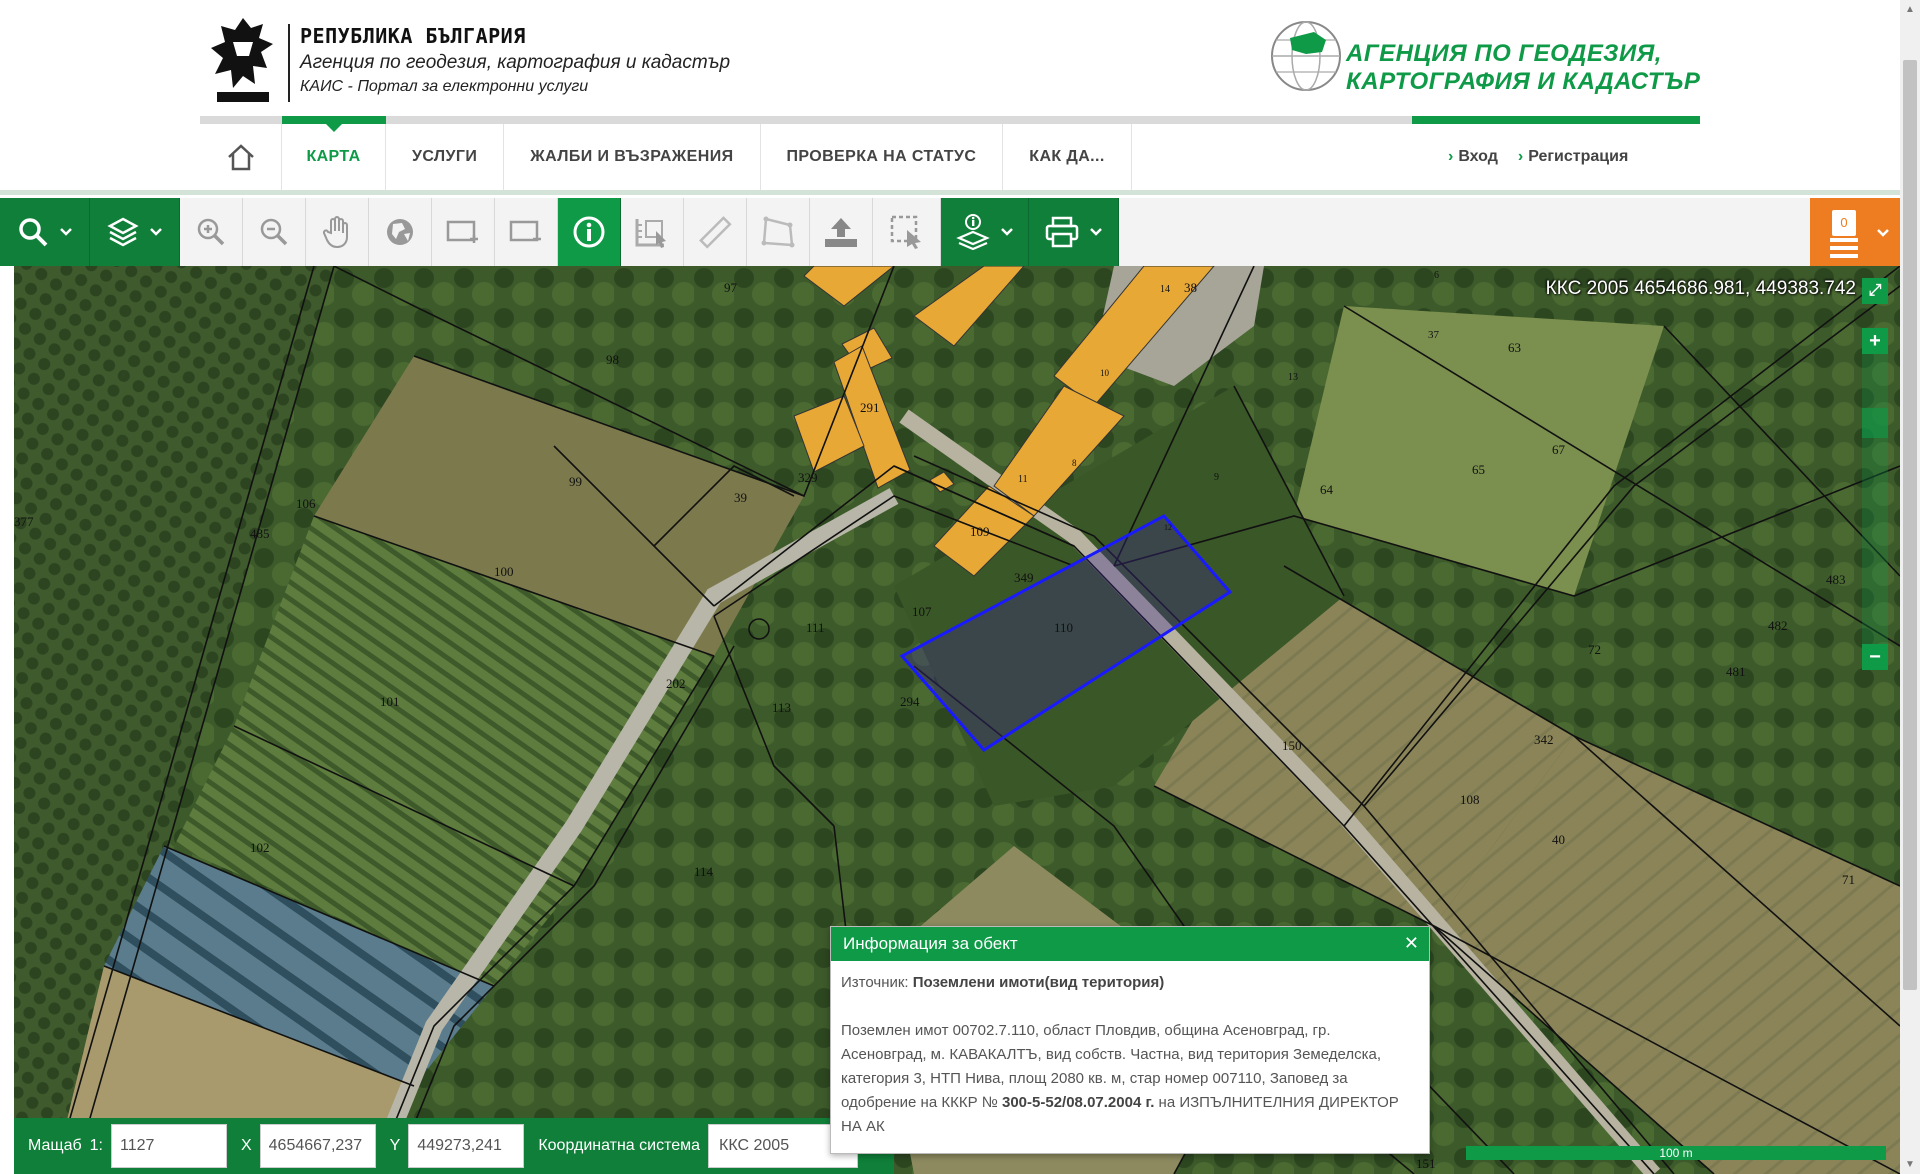 The image size is (1920, 1174). What do you see at coordinates (243, 62) in the screenshot?
I see `bulgaria-coat-of-arms-logo` at bounding box center [243, 62].